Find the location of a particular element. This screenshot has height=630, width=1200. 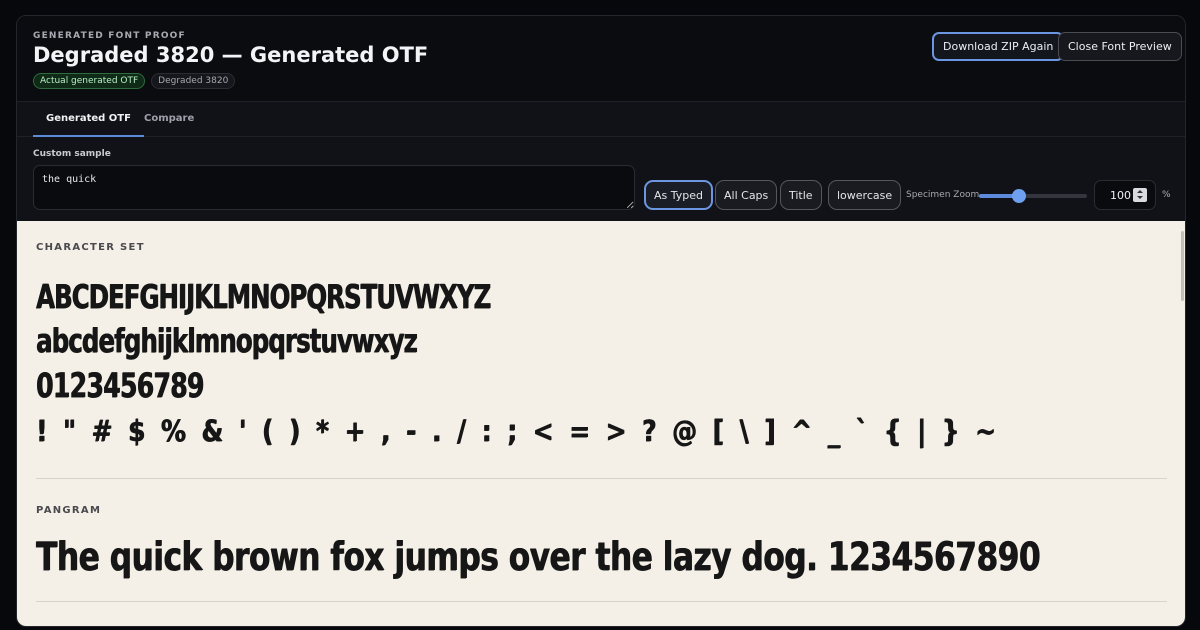

close-preview-button: Close Font Preview is located at coordinates (1120, 46).